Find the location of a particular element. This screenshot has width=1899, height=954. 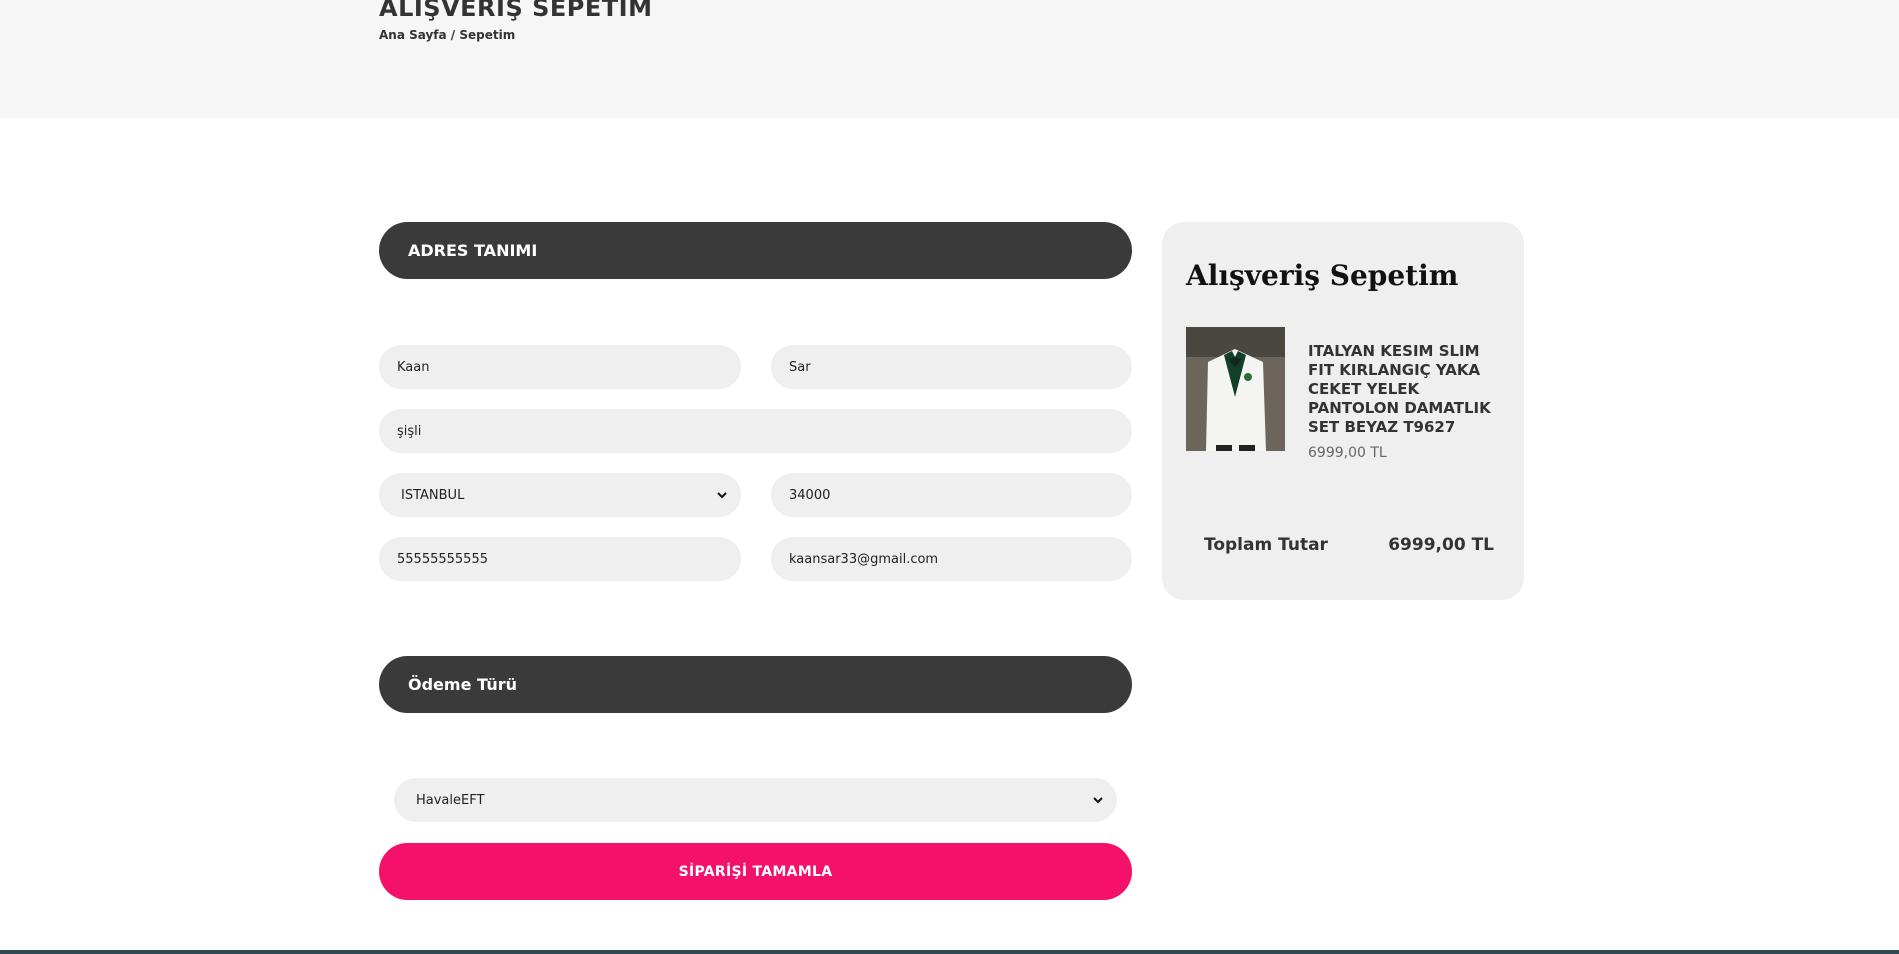

page-title: ALIŞVERİŞ SEPETİM is located at coordinates (516, 11).